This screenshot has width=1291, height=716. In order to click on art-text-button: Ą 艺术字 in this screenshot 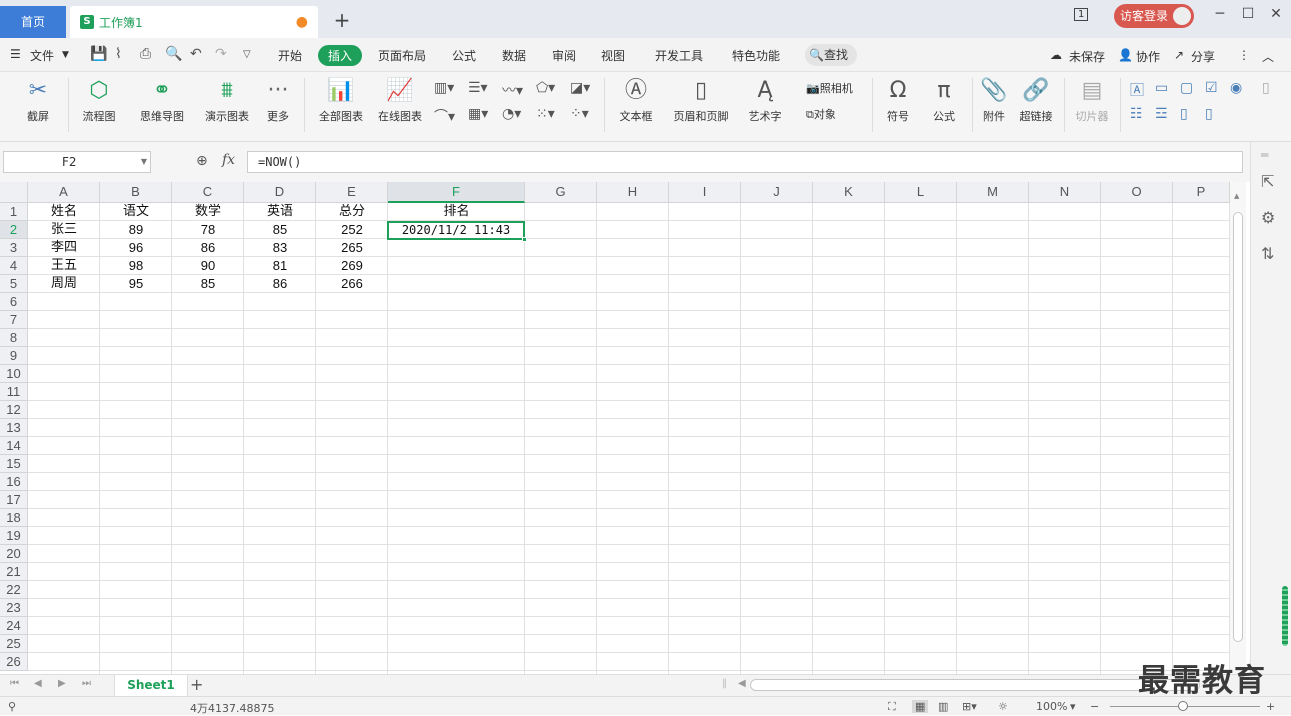, I will do `click(765, 100)`.